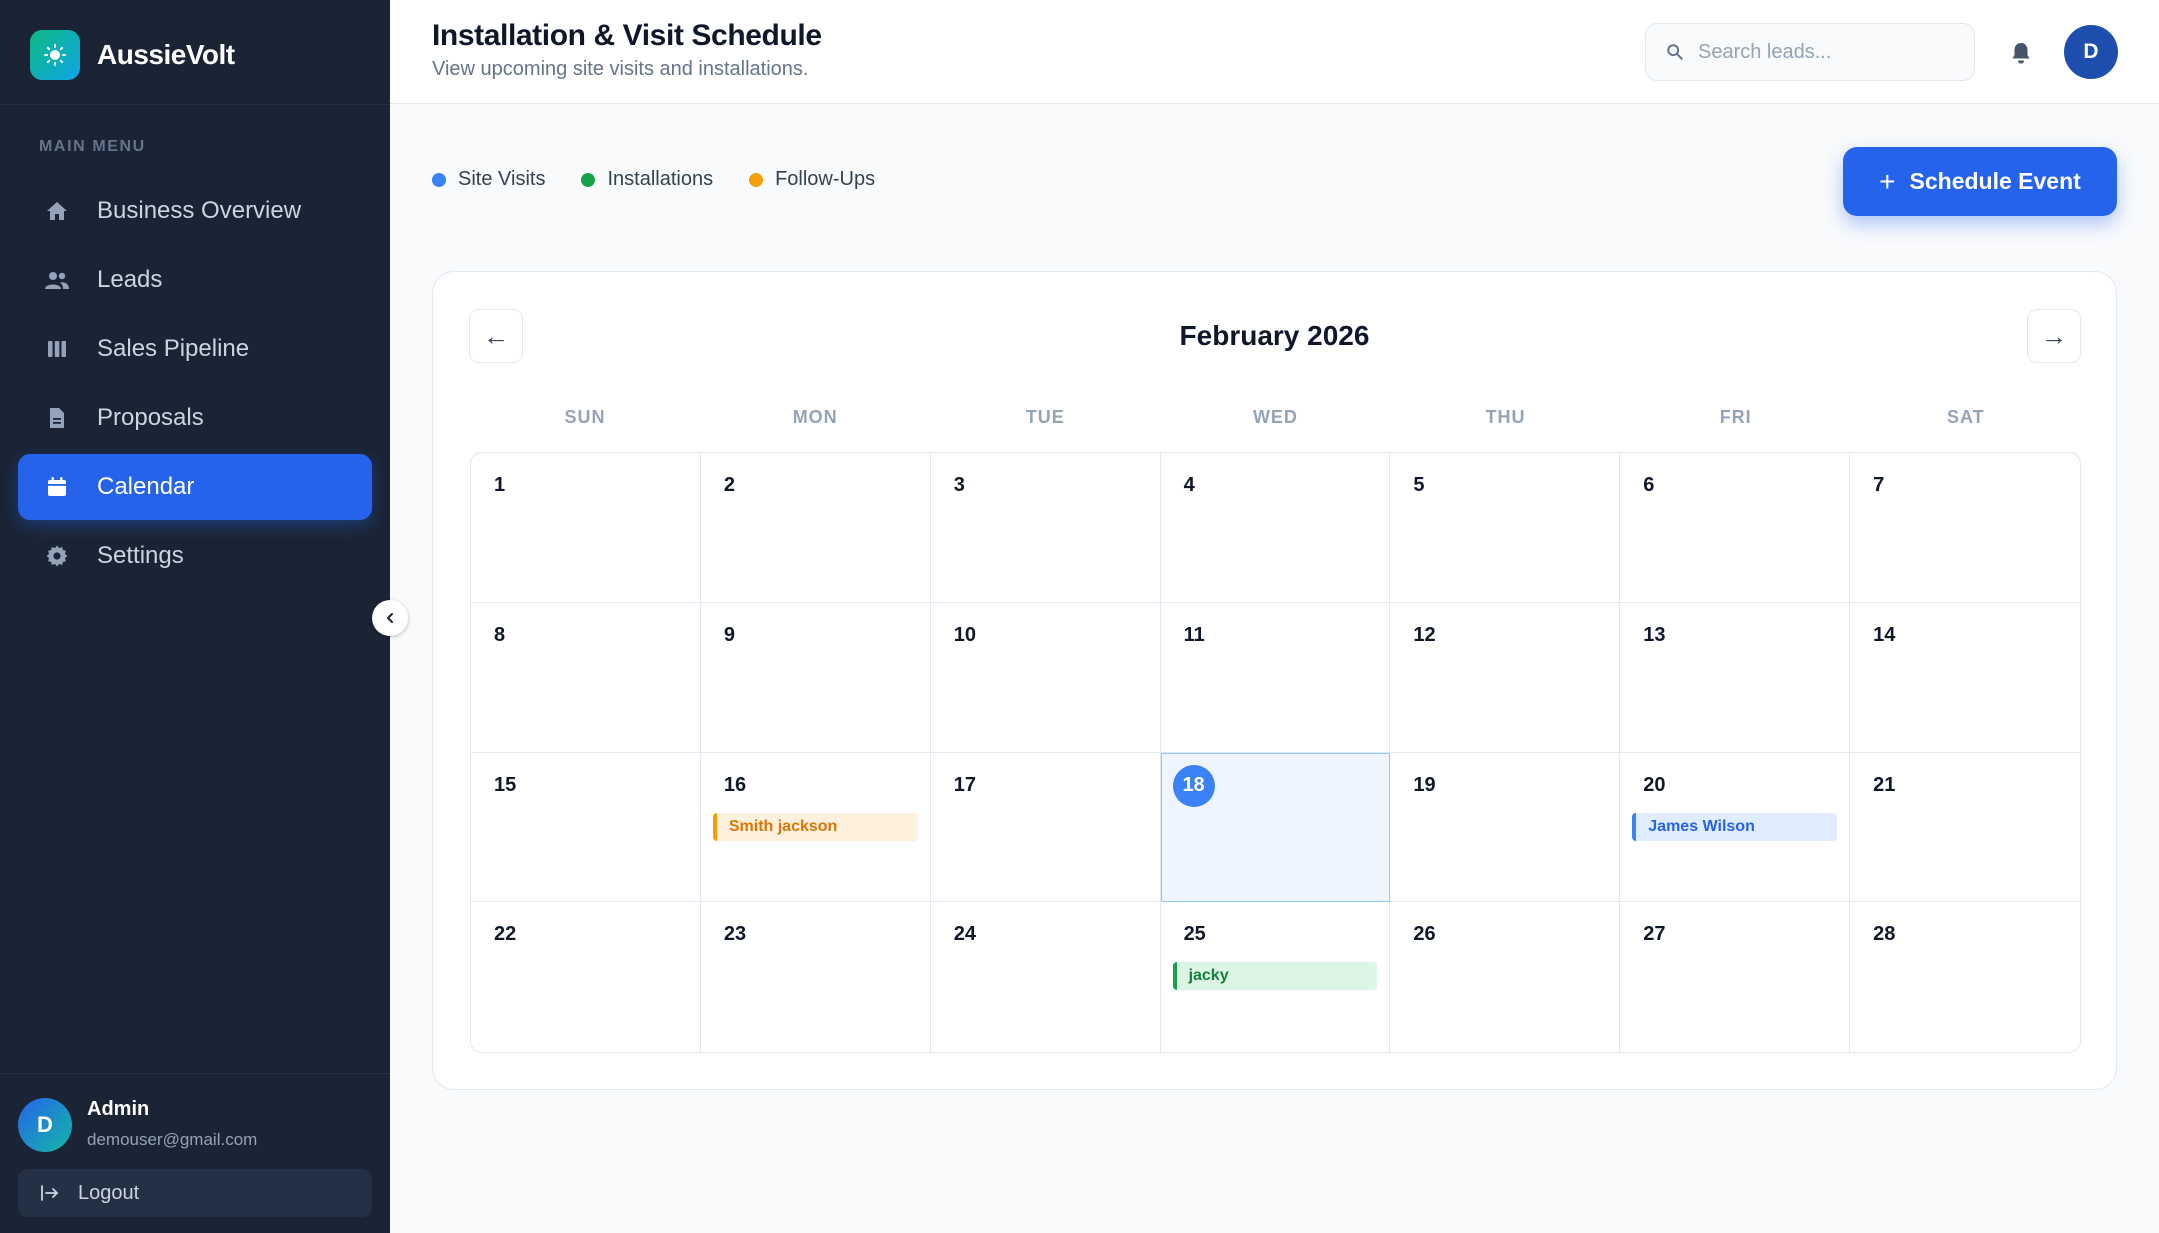 This screenshot has height=1233, width=2159. I want to click on legend-item-installations: Installations, so click(647, 179).